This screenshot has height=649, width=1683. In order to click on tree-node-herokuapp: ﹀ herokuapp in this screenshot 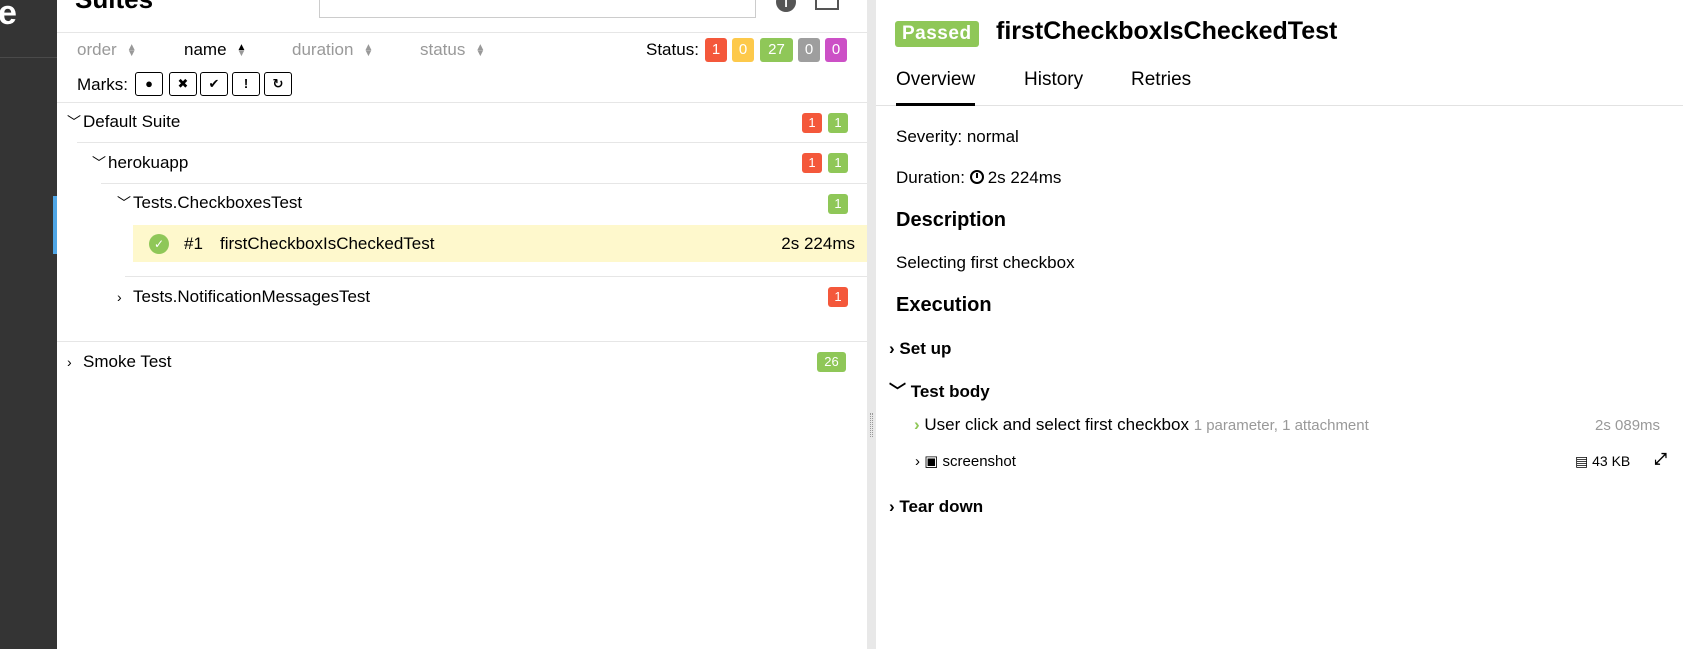, I will do `click(140, 163)`.